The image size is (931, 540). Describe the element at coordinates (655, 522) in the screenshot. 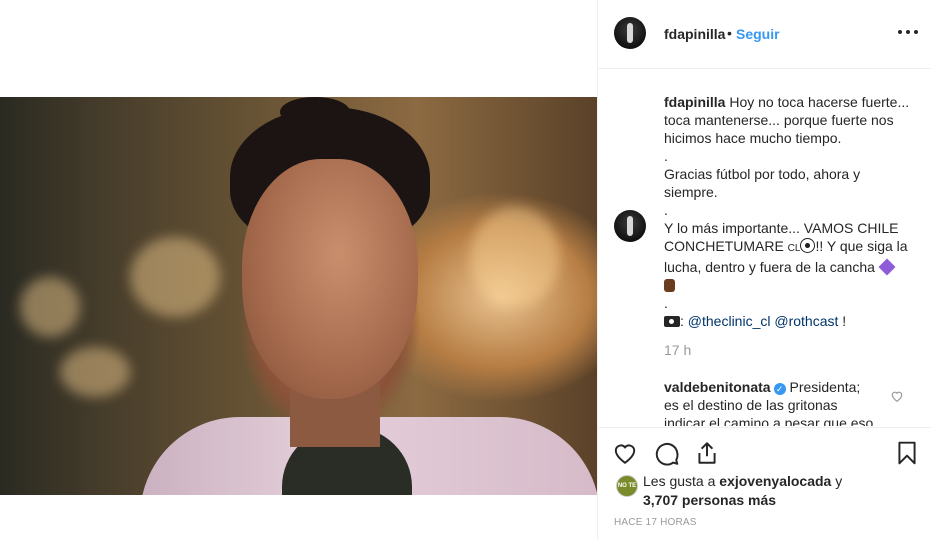

I see `post-age: HACE 17 HORAS` at that location.